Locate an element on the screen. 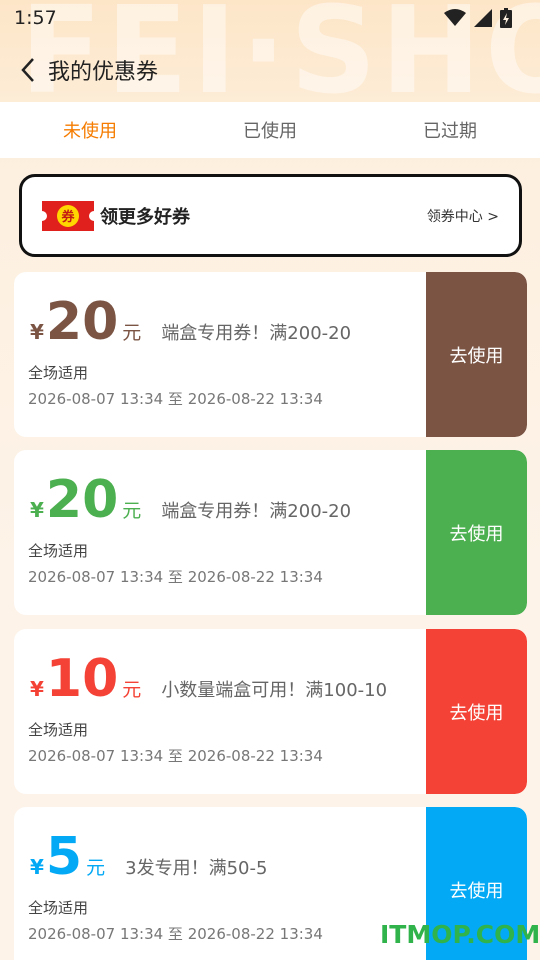 This screenshot has height=960, width=540. coupon-ticket-icon: 券 is located at coordinates (68, 215).